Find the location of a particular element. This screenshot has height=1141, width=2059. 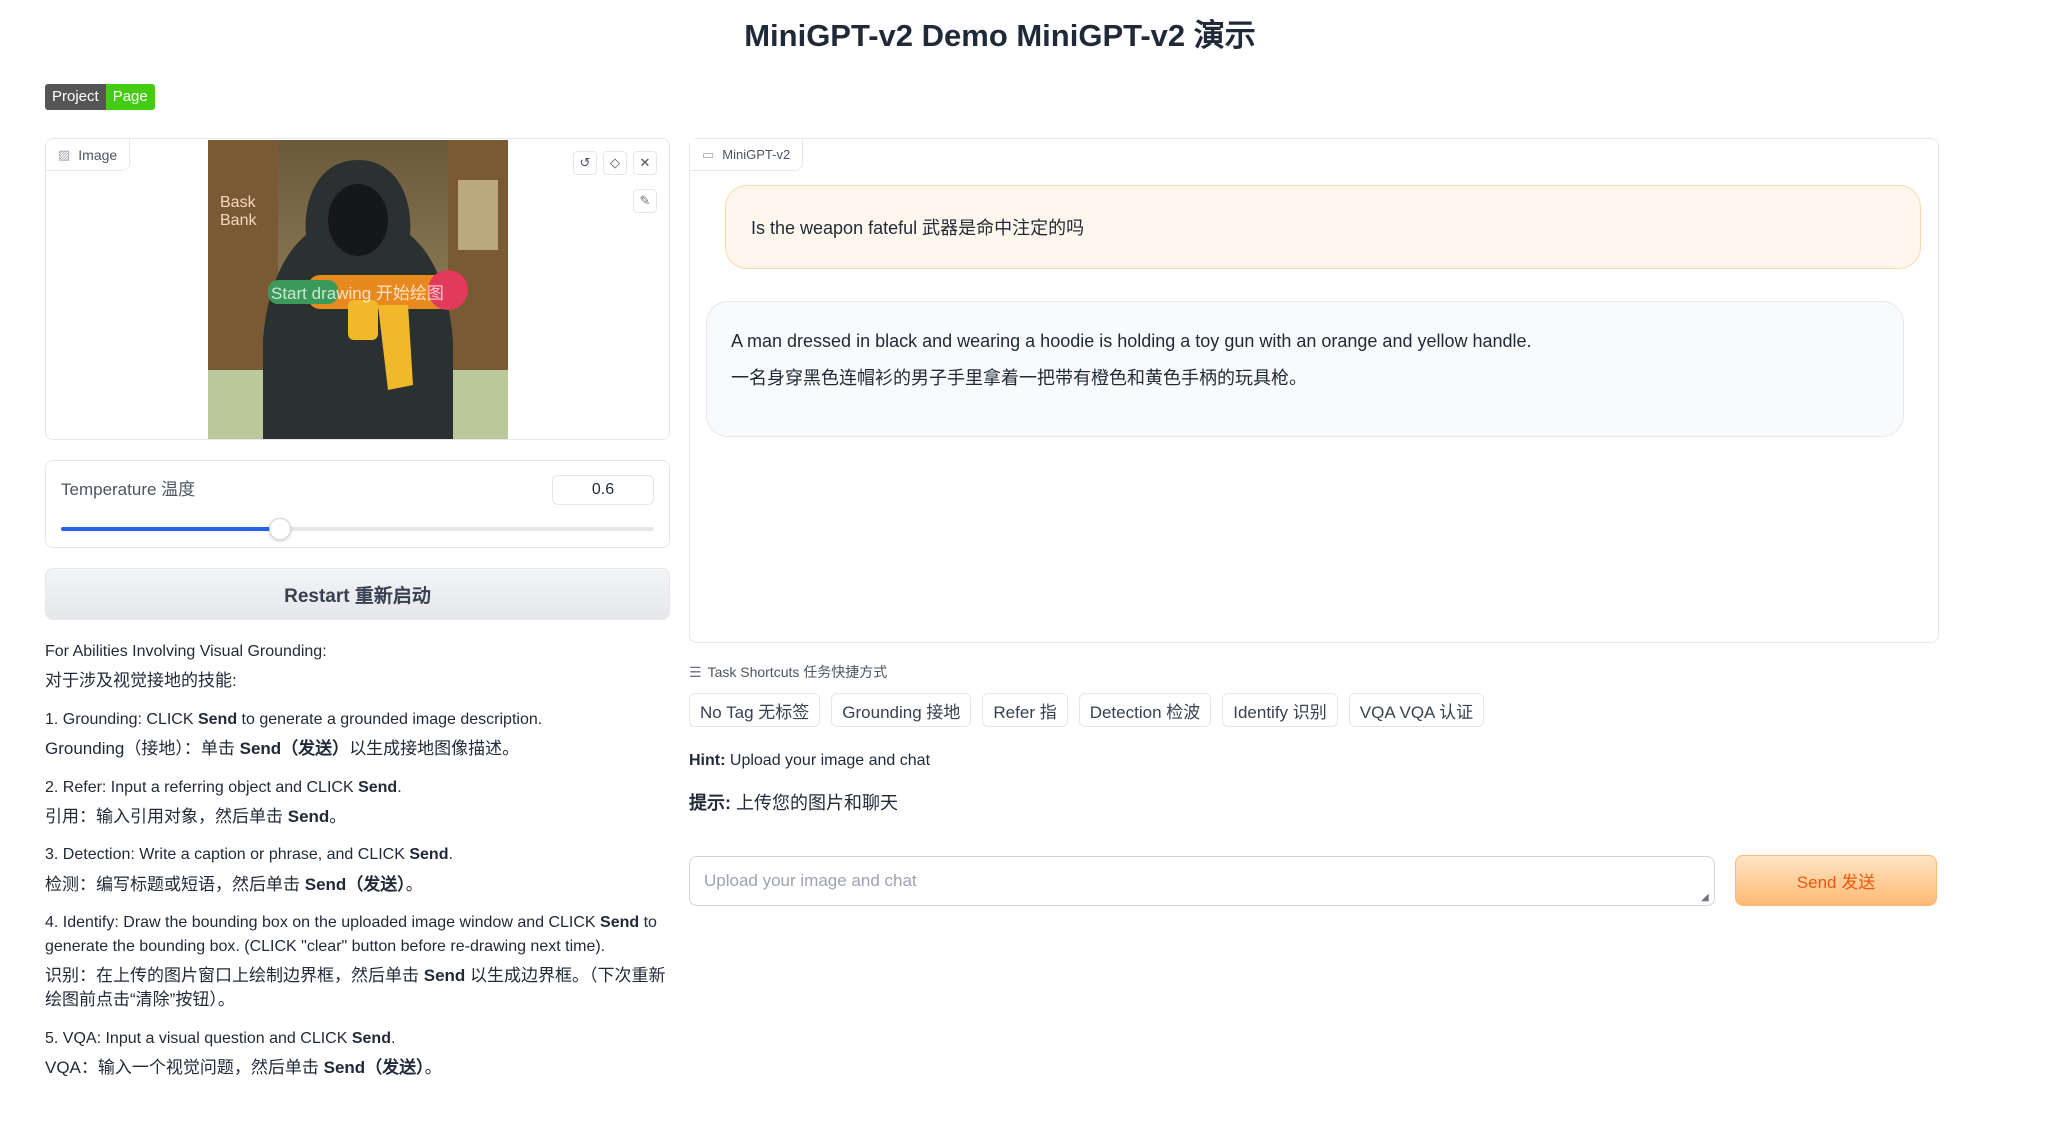

chatbot-label: ▭ MiniGPT-v2 is located at coordinates (747, 155).